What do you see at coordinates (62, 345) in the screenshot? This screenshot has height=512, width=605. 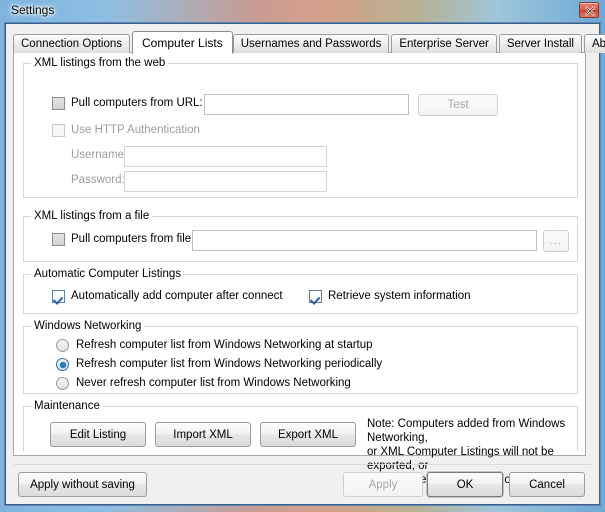 I see `radio-refresh-at-startup` at bounding box center [62, 345].